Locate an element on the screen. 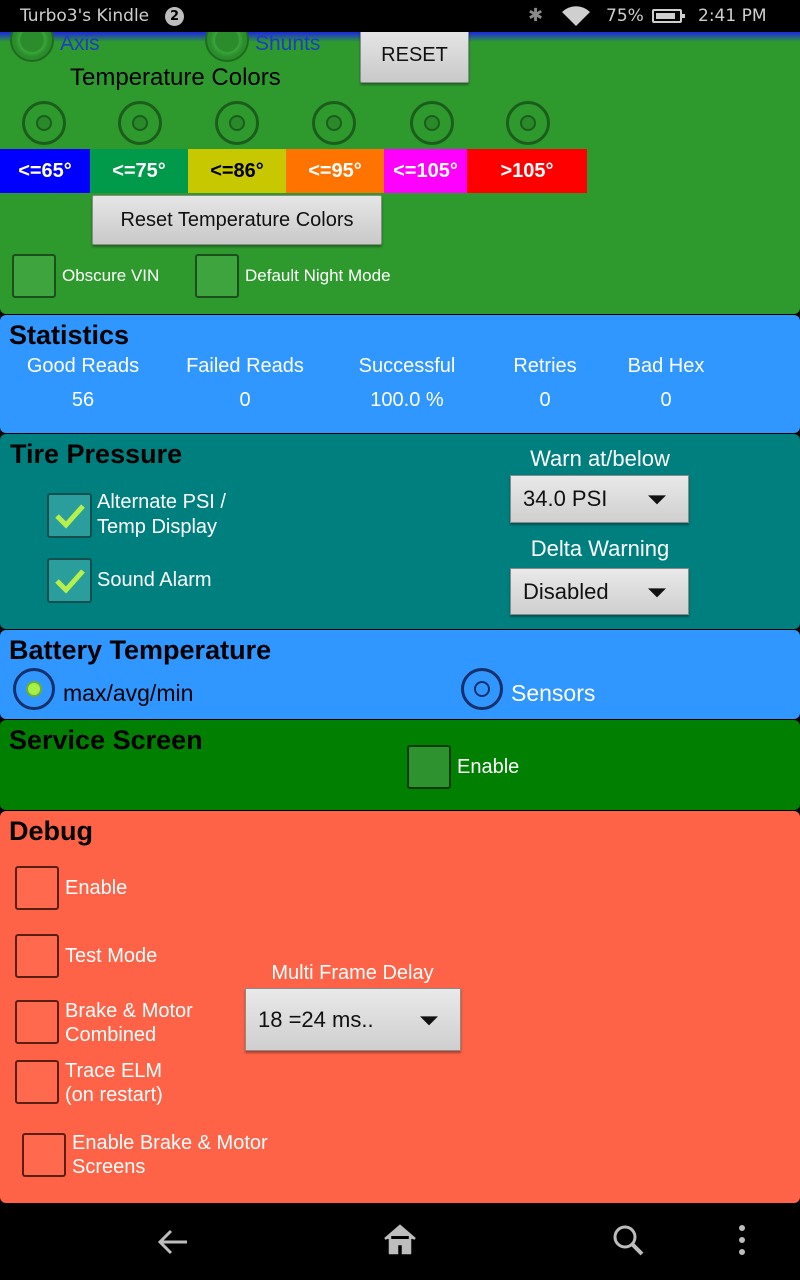 Image resolution: width=800 pixels, height=1280 pixels. status-bar: Turbo3's Kindle 2 ✱ 75% 2:41 PM is located at coordinates (400, 16).